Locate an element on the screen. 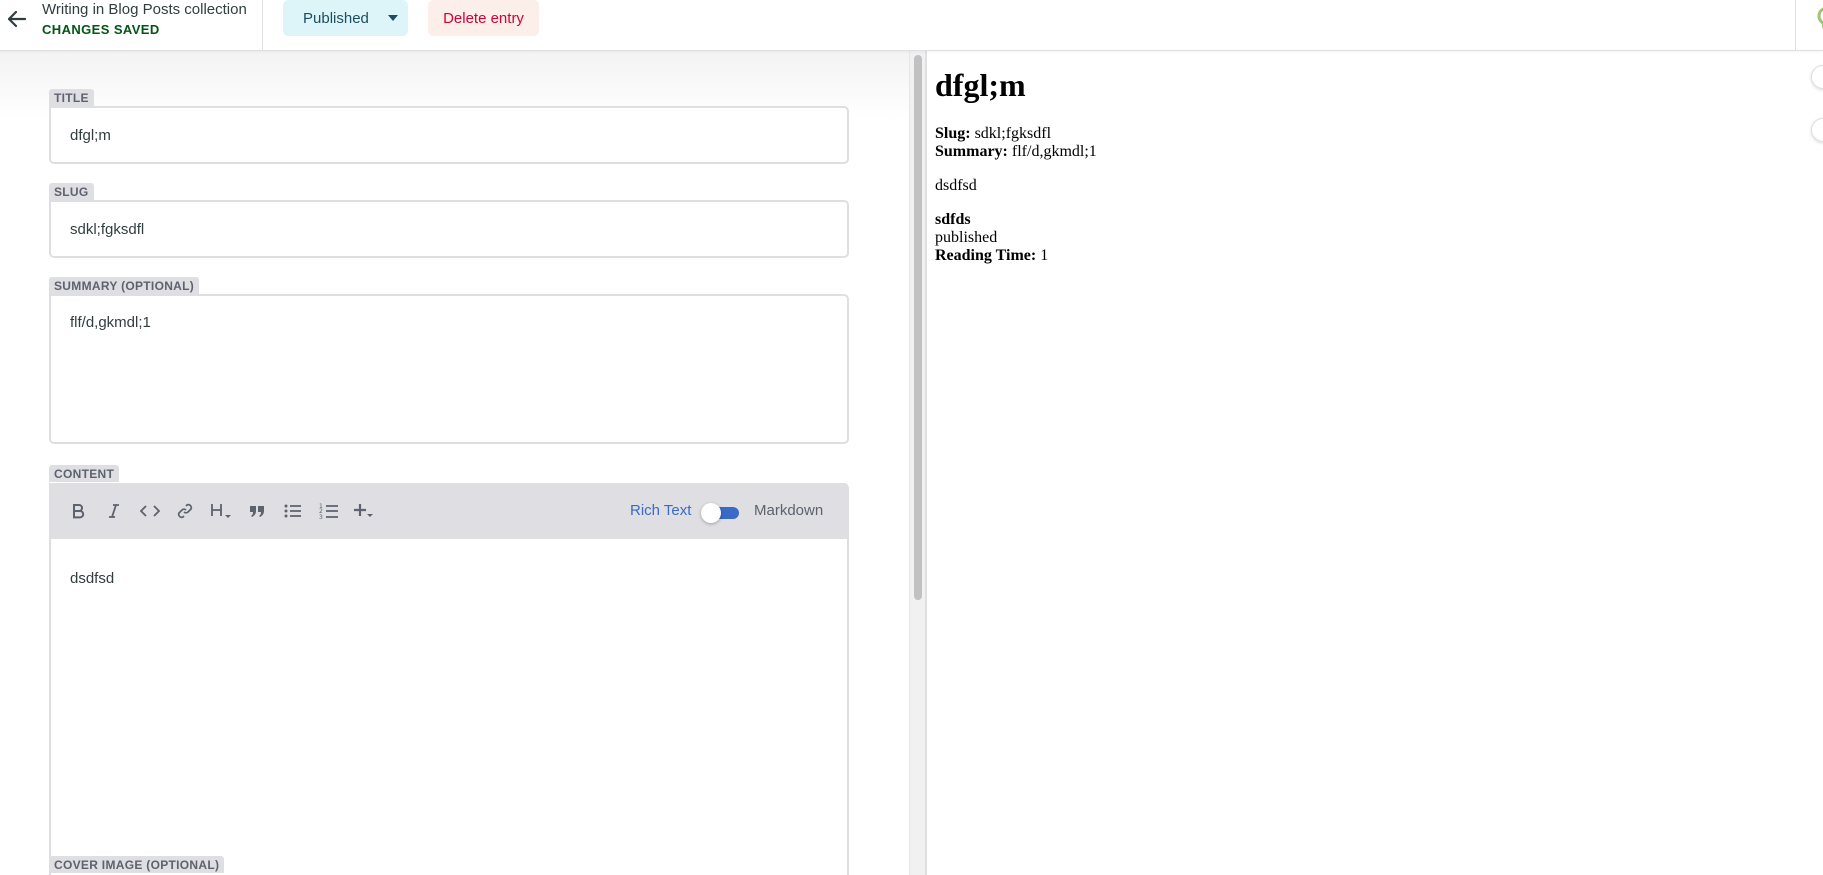 This screenshot has height=875, width=1823. arrow-left-icon is located at coordinates (17, 19).